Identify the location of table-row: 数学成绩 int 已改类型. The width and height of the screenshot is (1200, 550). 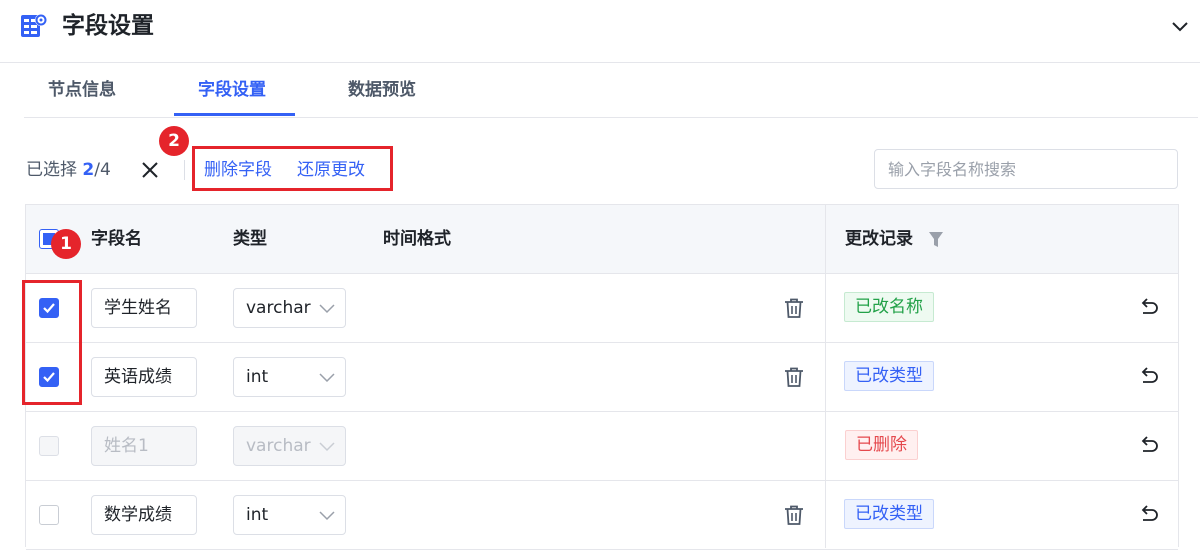
(602, 515).